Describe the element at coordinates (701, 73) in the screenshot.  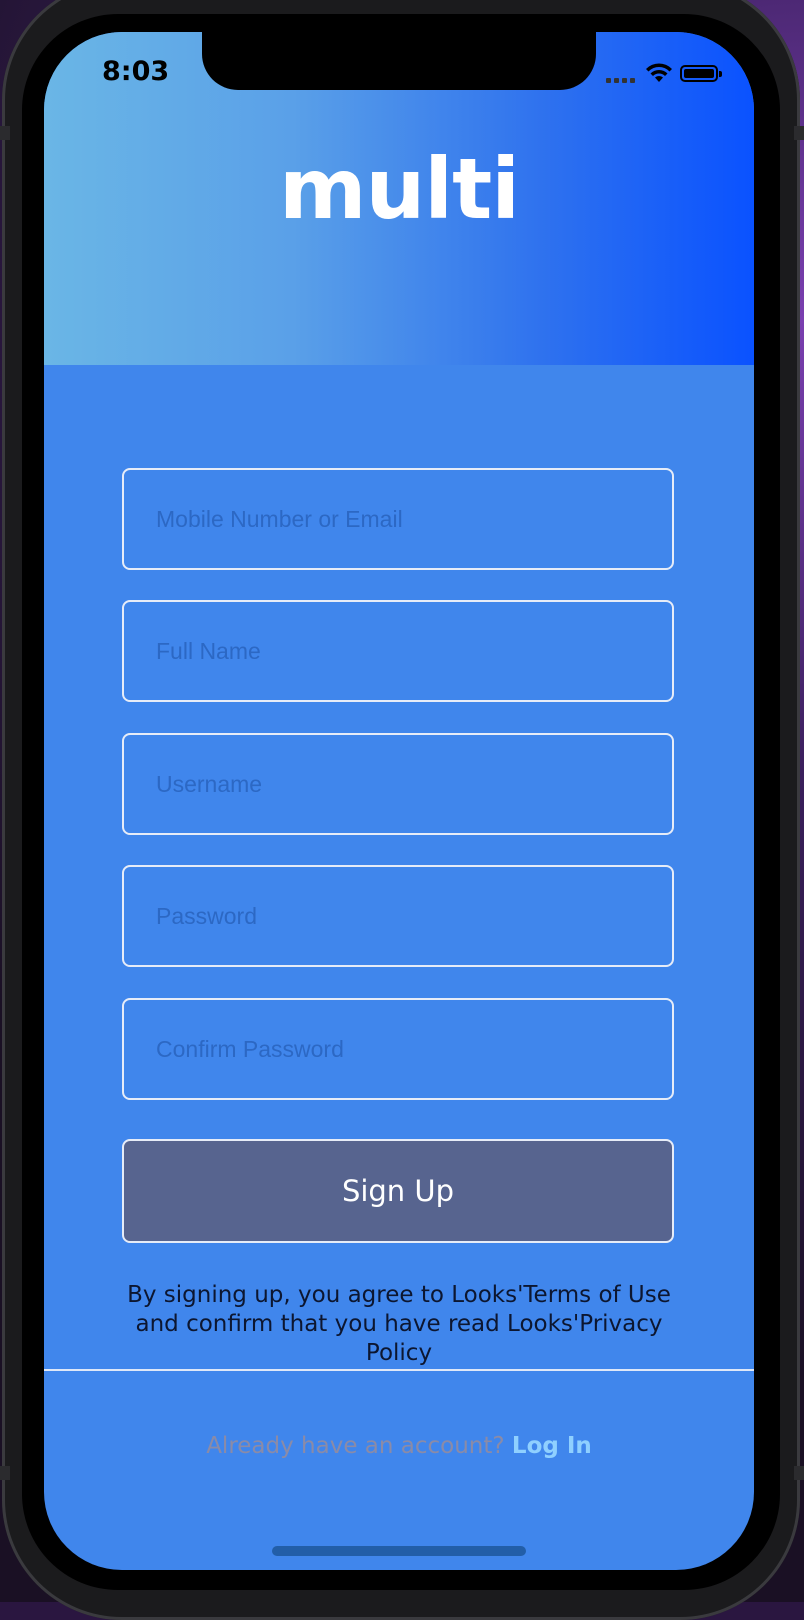
I see `battery-icon` at that location.